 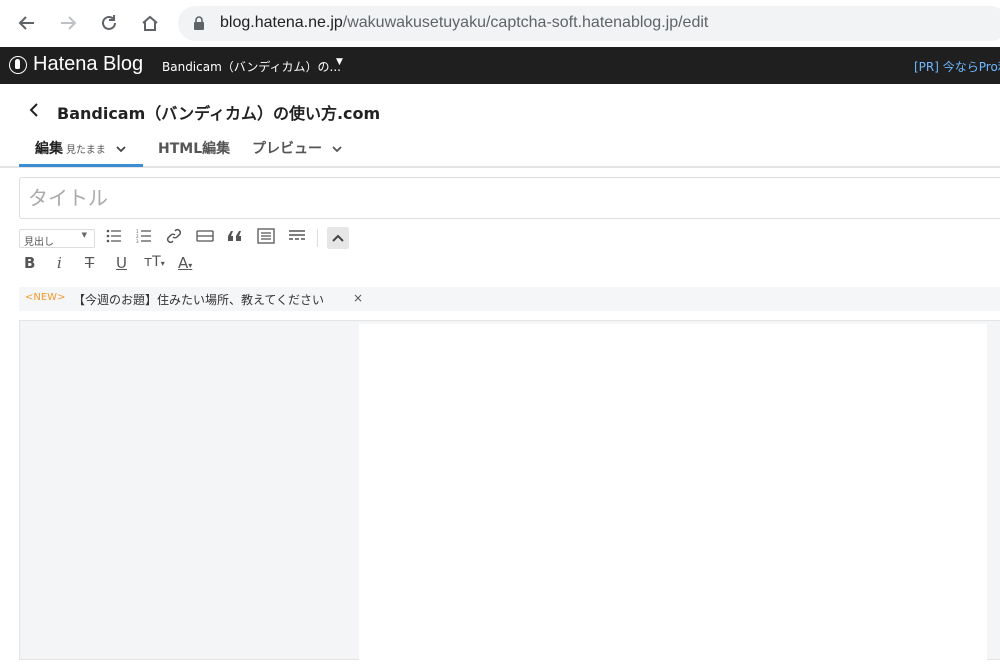 I want to click on home-icon, so click(x=150, y=23).